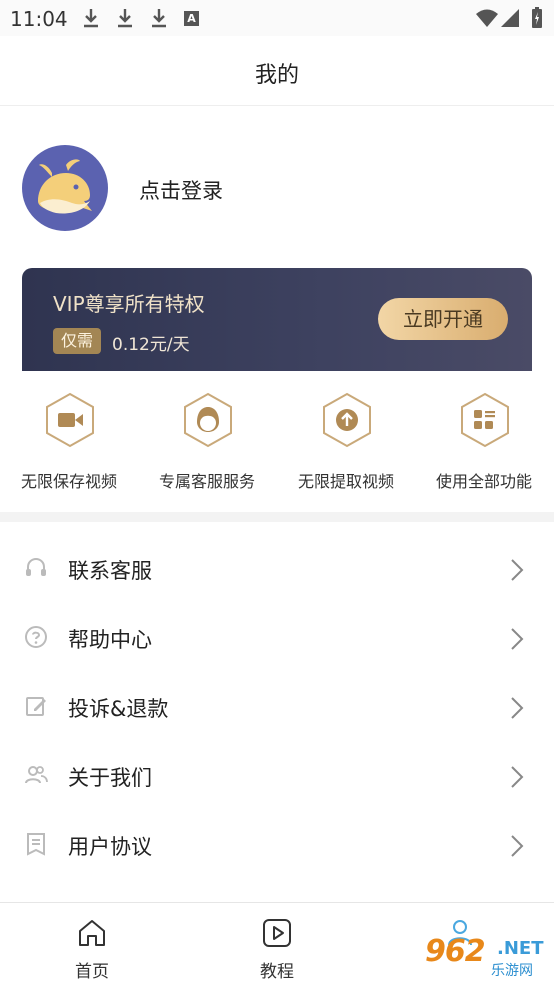  What do you see at coordinates (36, 844) in the screenshot?
I see `document-icon` at bounding box center [36, 844].